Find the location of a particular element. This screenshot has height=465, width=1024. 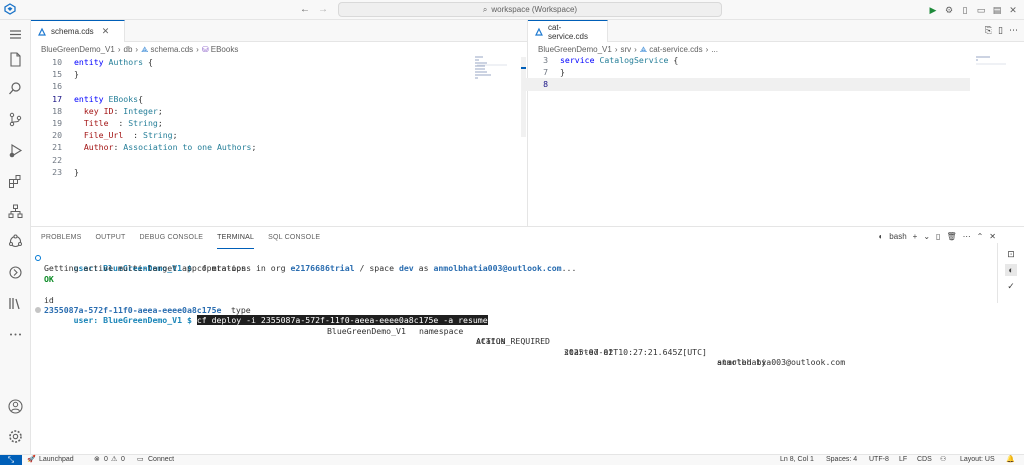

code-line: 17 entity EBooks{ is located at coordinates (254, 99).